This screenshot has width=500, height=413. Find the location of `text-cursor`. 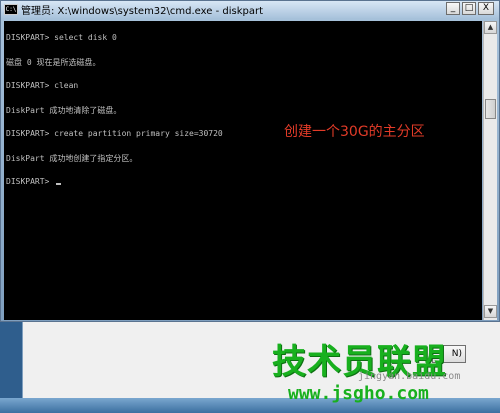

text-cursor is located at coordinates (59, 184).